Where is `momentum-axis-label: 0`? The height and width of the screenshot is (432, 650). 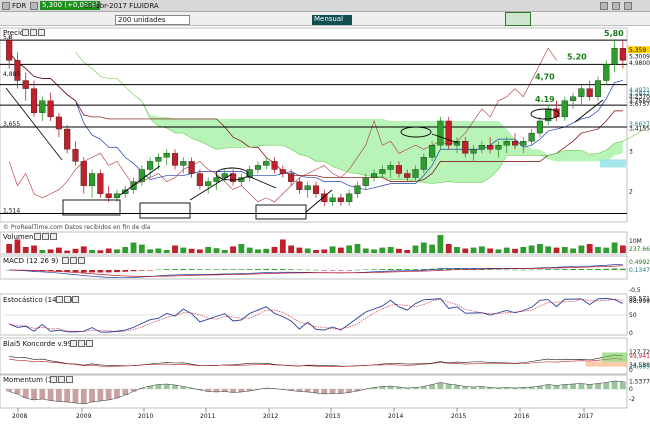
momentum-axis-label: 0 is located at coordinates (631, 389).